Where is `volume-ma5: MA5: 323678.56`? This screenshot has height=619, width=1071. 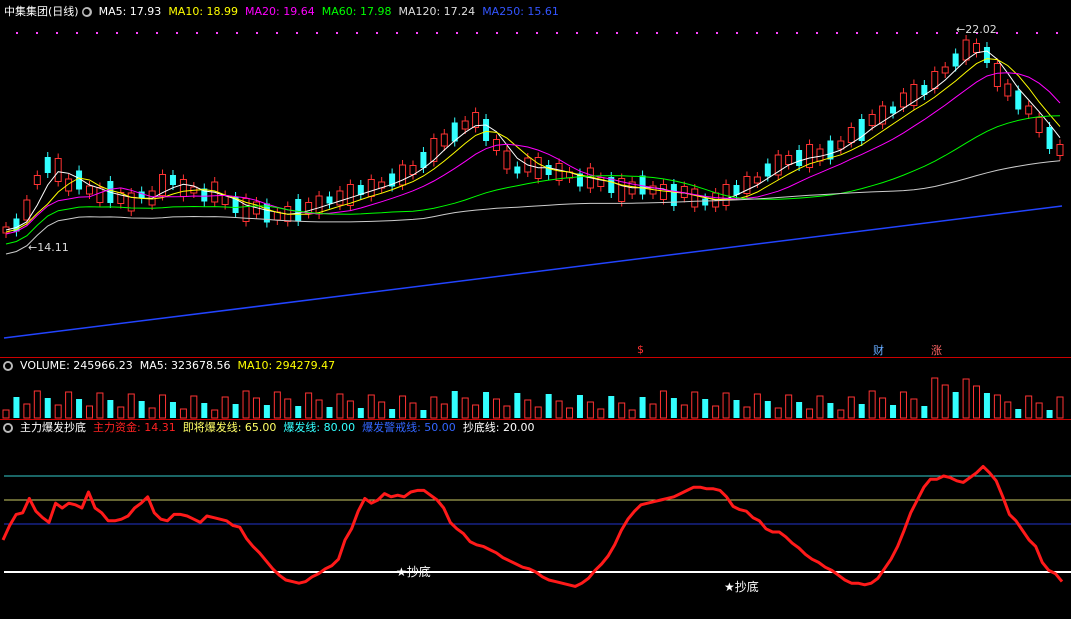 volume-ma5: MA5: 323678.56 is located at coordinates (185, 365).